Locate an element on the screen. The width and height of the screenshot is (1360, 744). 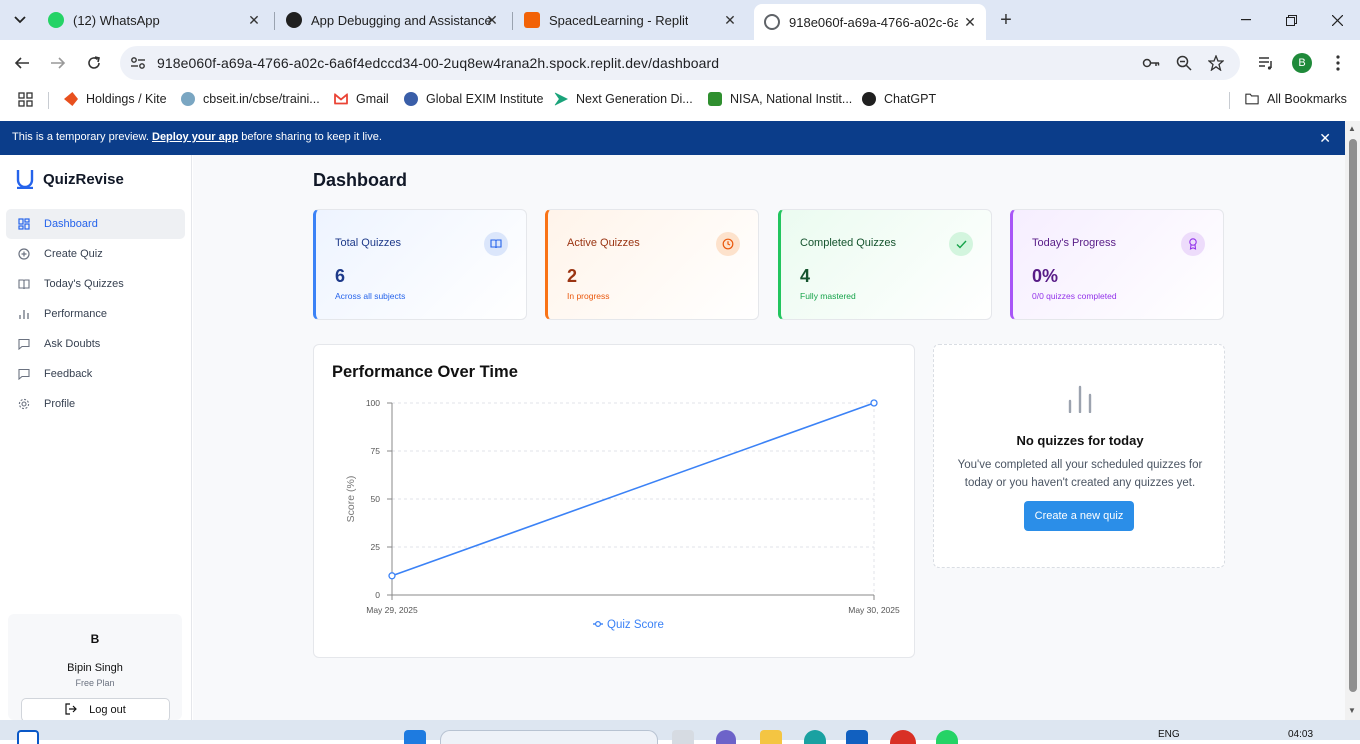
minimize-icon is located at coordinates (1246, 20).